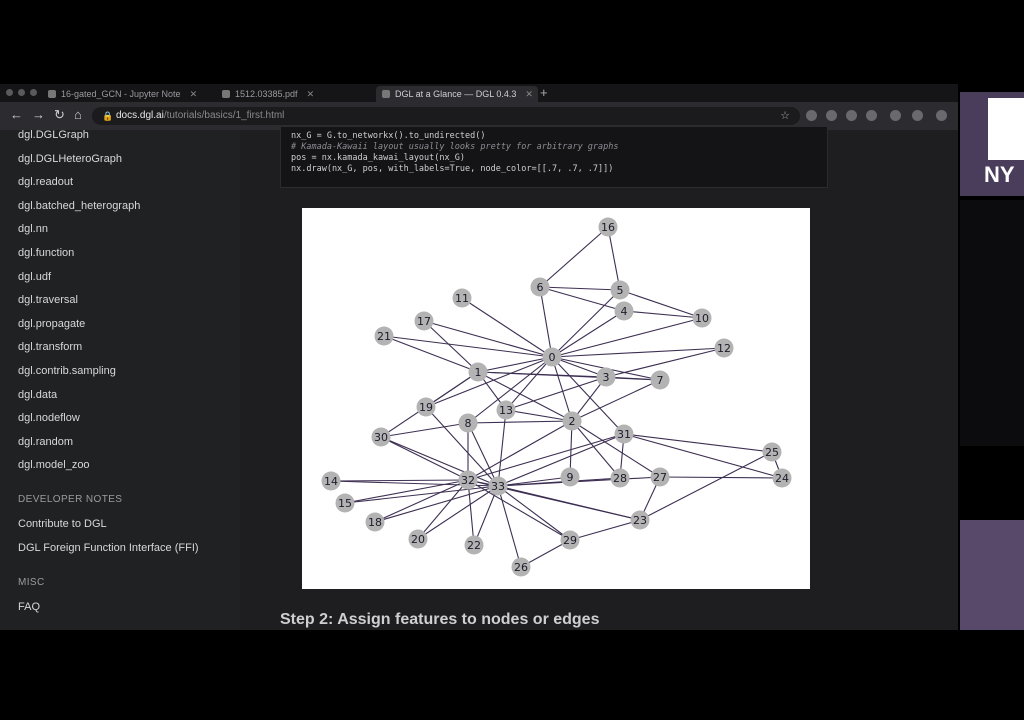  What do you see at coordinates (79, 206) in the screenshot?
I see `sidebar-item-dgl-batched-heterograph: dgl.batched_heterograph` at bounding box center [79, 206].